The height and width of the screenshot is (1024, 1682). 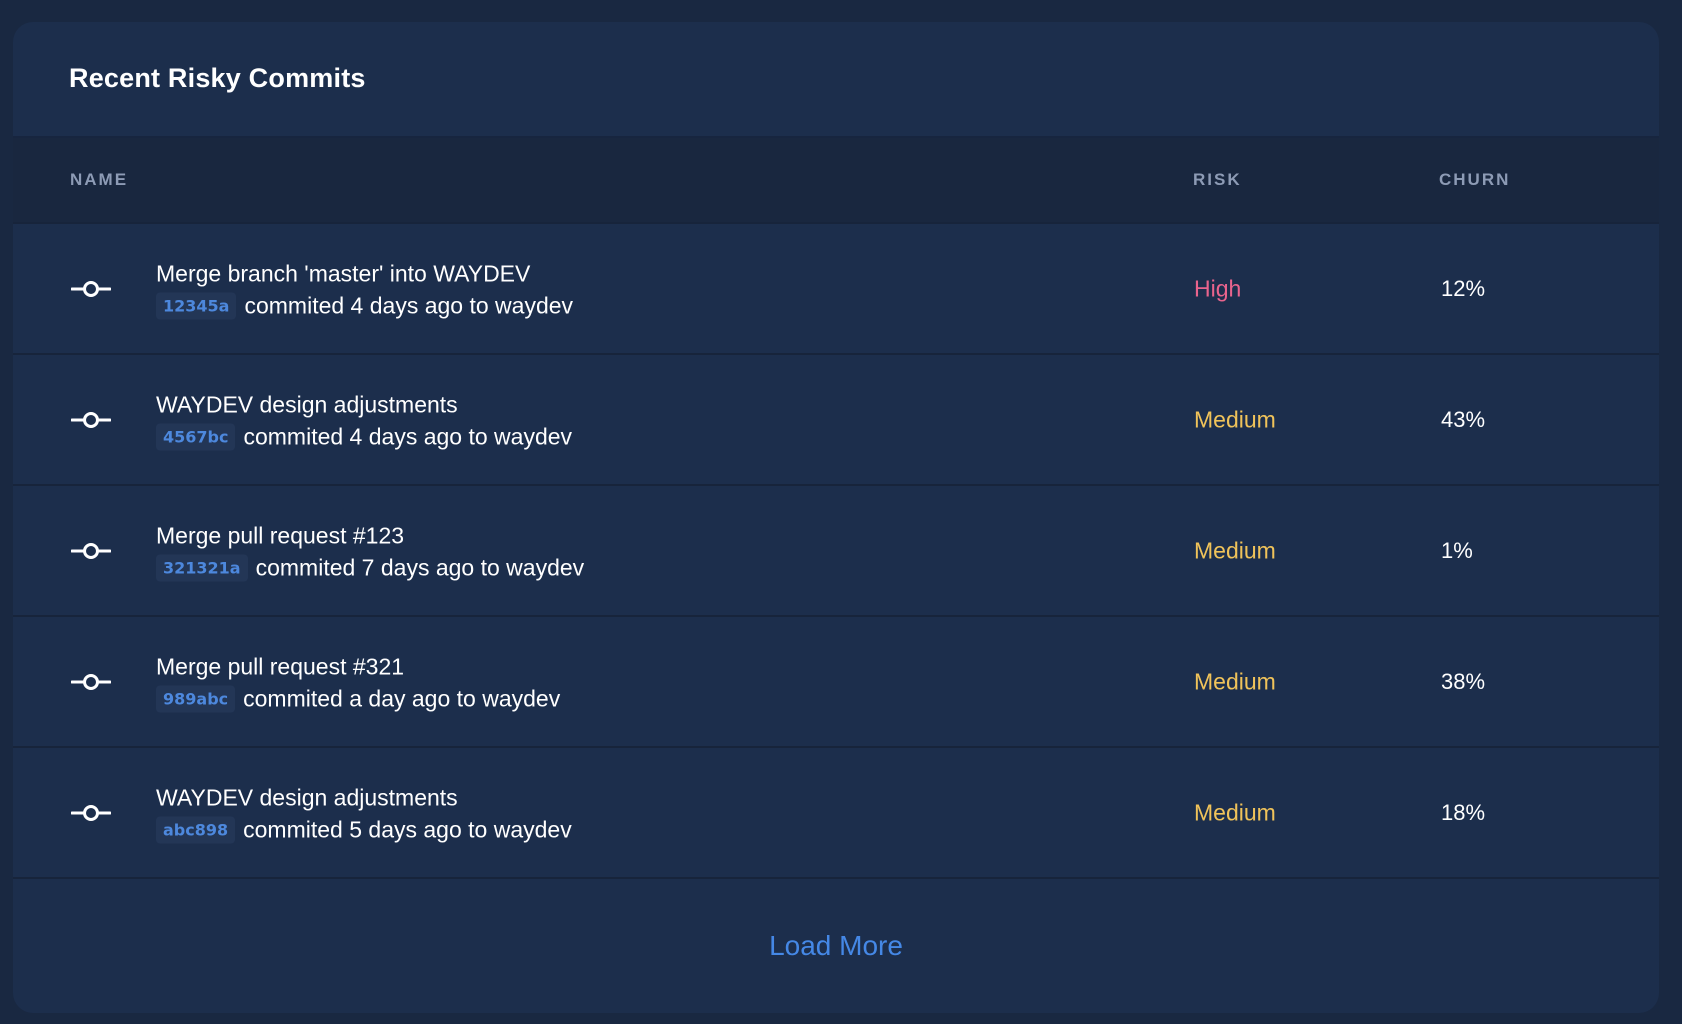 What do you see at coordinates (370, 535) in the screenshot?
I see `commit-title: Merge pull request #123` at bounding box center [370, 535].